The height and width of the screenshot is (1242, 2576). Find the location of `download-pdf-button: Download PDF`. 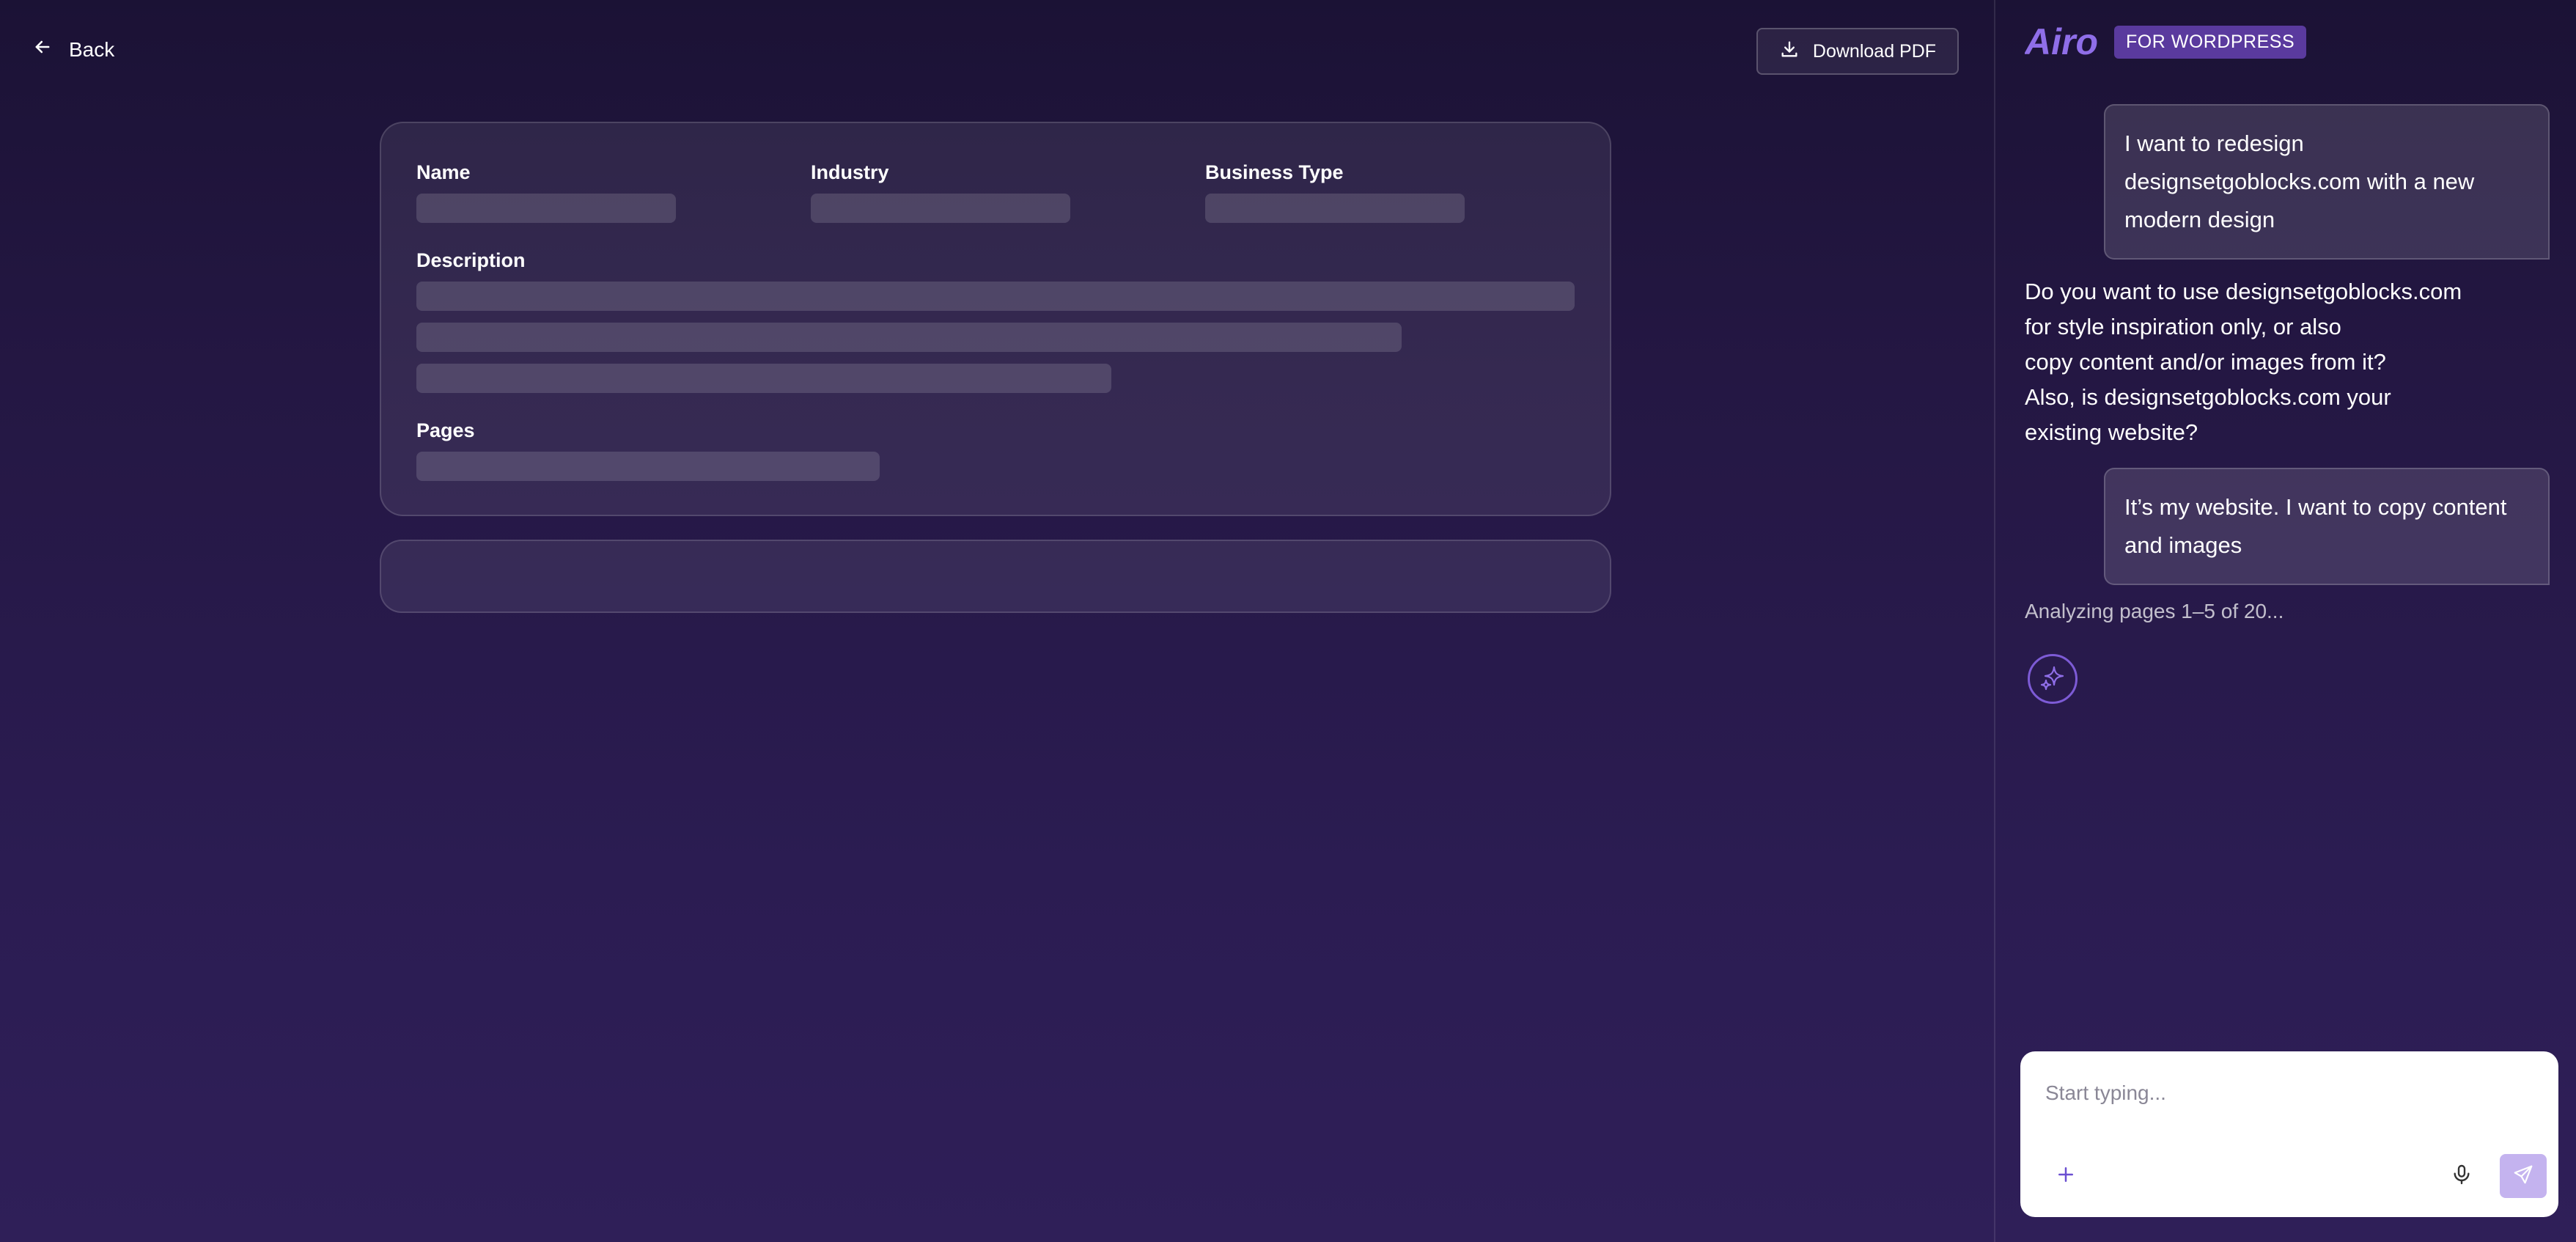

download-pdf-button: Download PDF is located at coordinates (1857, 51).